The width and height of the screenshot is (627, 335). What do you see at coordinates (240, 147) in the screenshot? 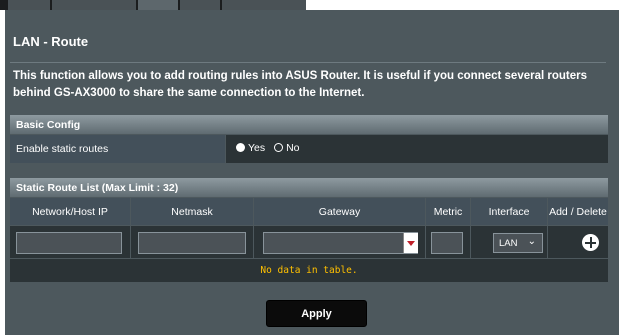
I see `radio-selected-icon` at bounding box center [240, 147].